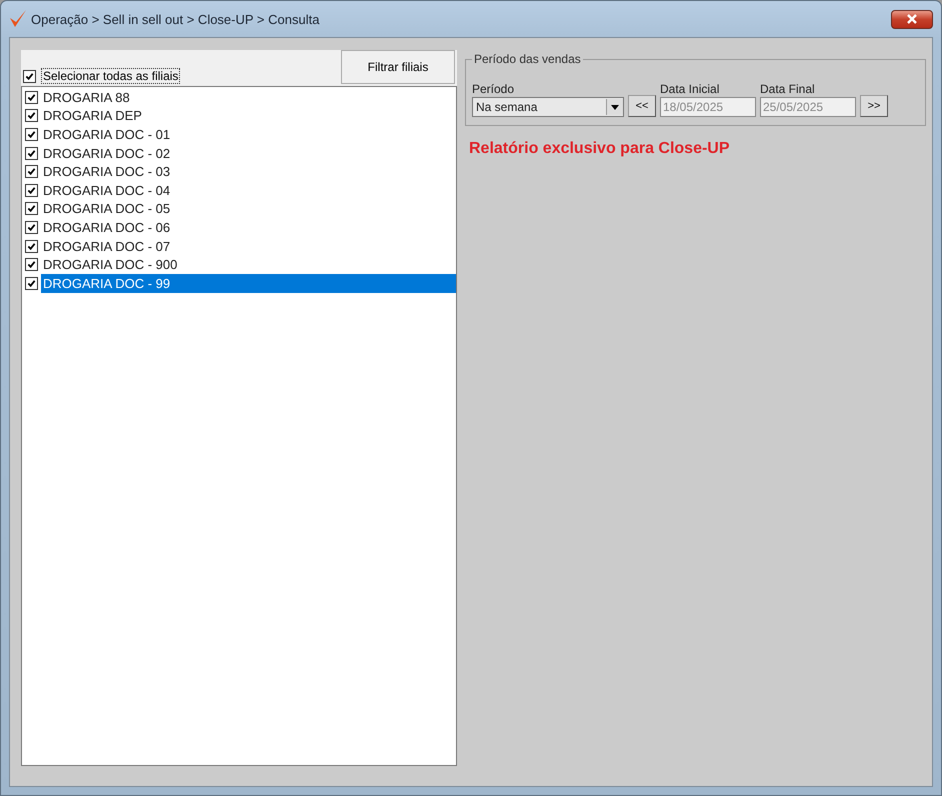 This screenshot has width=942, height=796. I want to click on group-title: Período das vendas, so click(527, 59).